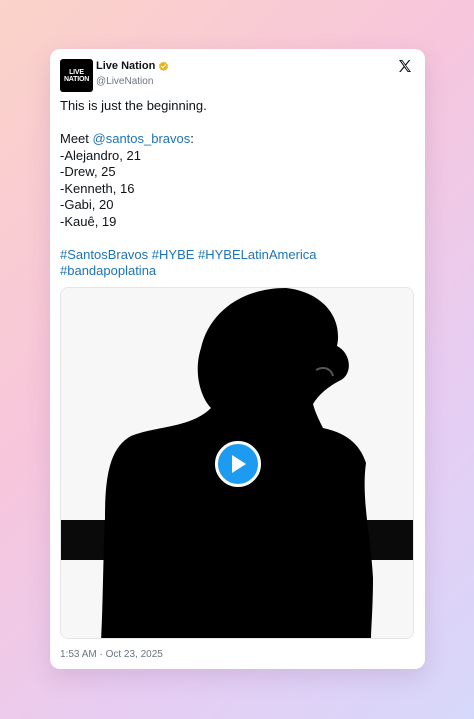  What do you see at coordinates (97, 188) in the screenshot?
I see `member-line: -Kenneth, 16` at bounding box center [97, 188].